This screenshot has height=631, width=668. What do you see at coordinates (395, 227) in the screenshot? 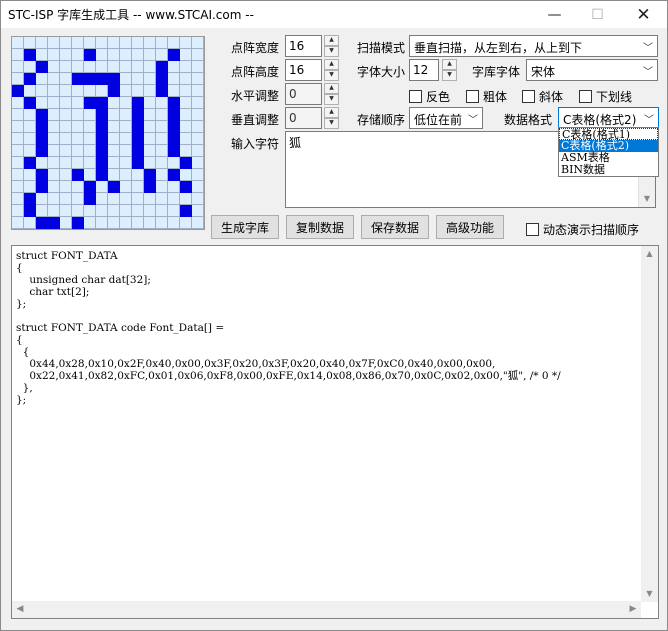
I see `save-data-button: 保存数据` at bounding box center [395, 227].